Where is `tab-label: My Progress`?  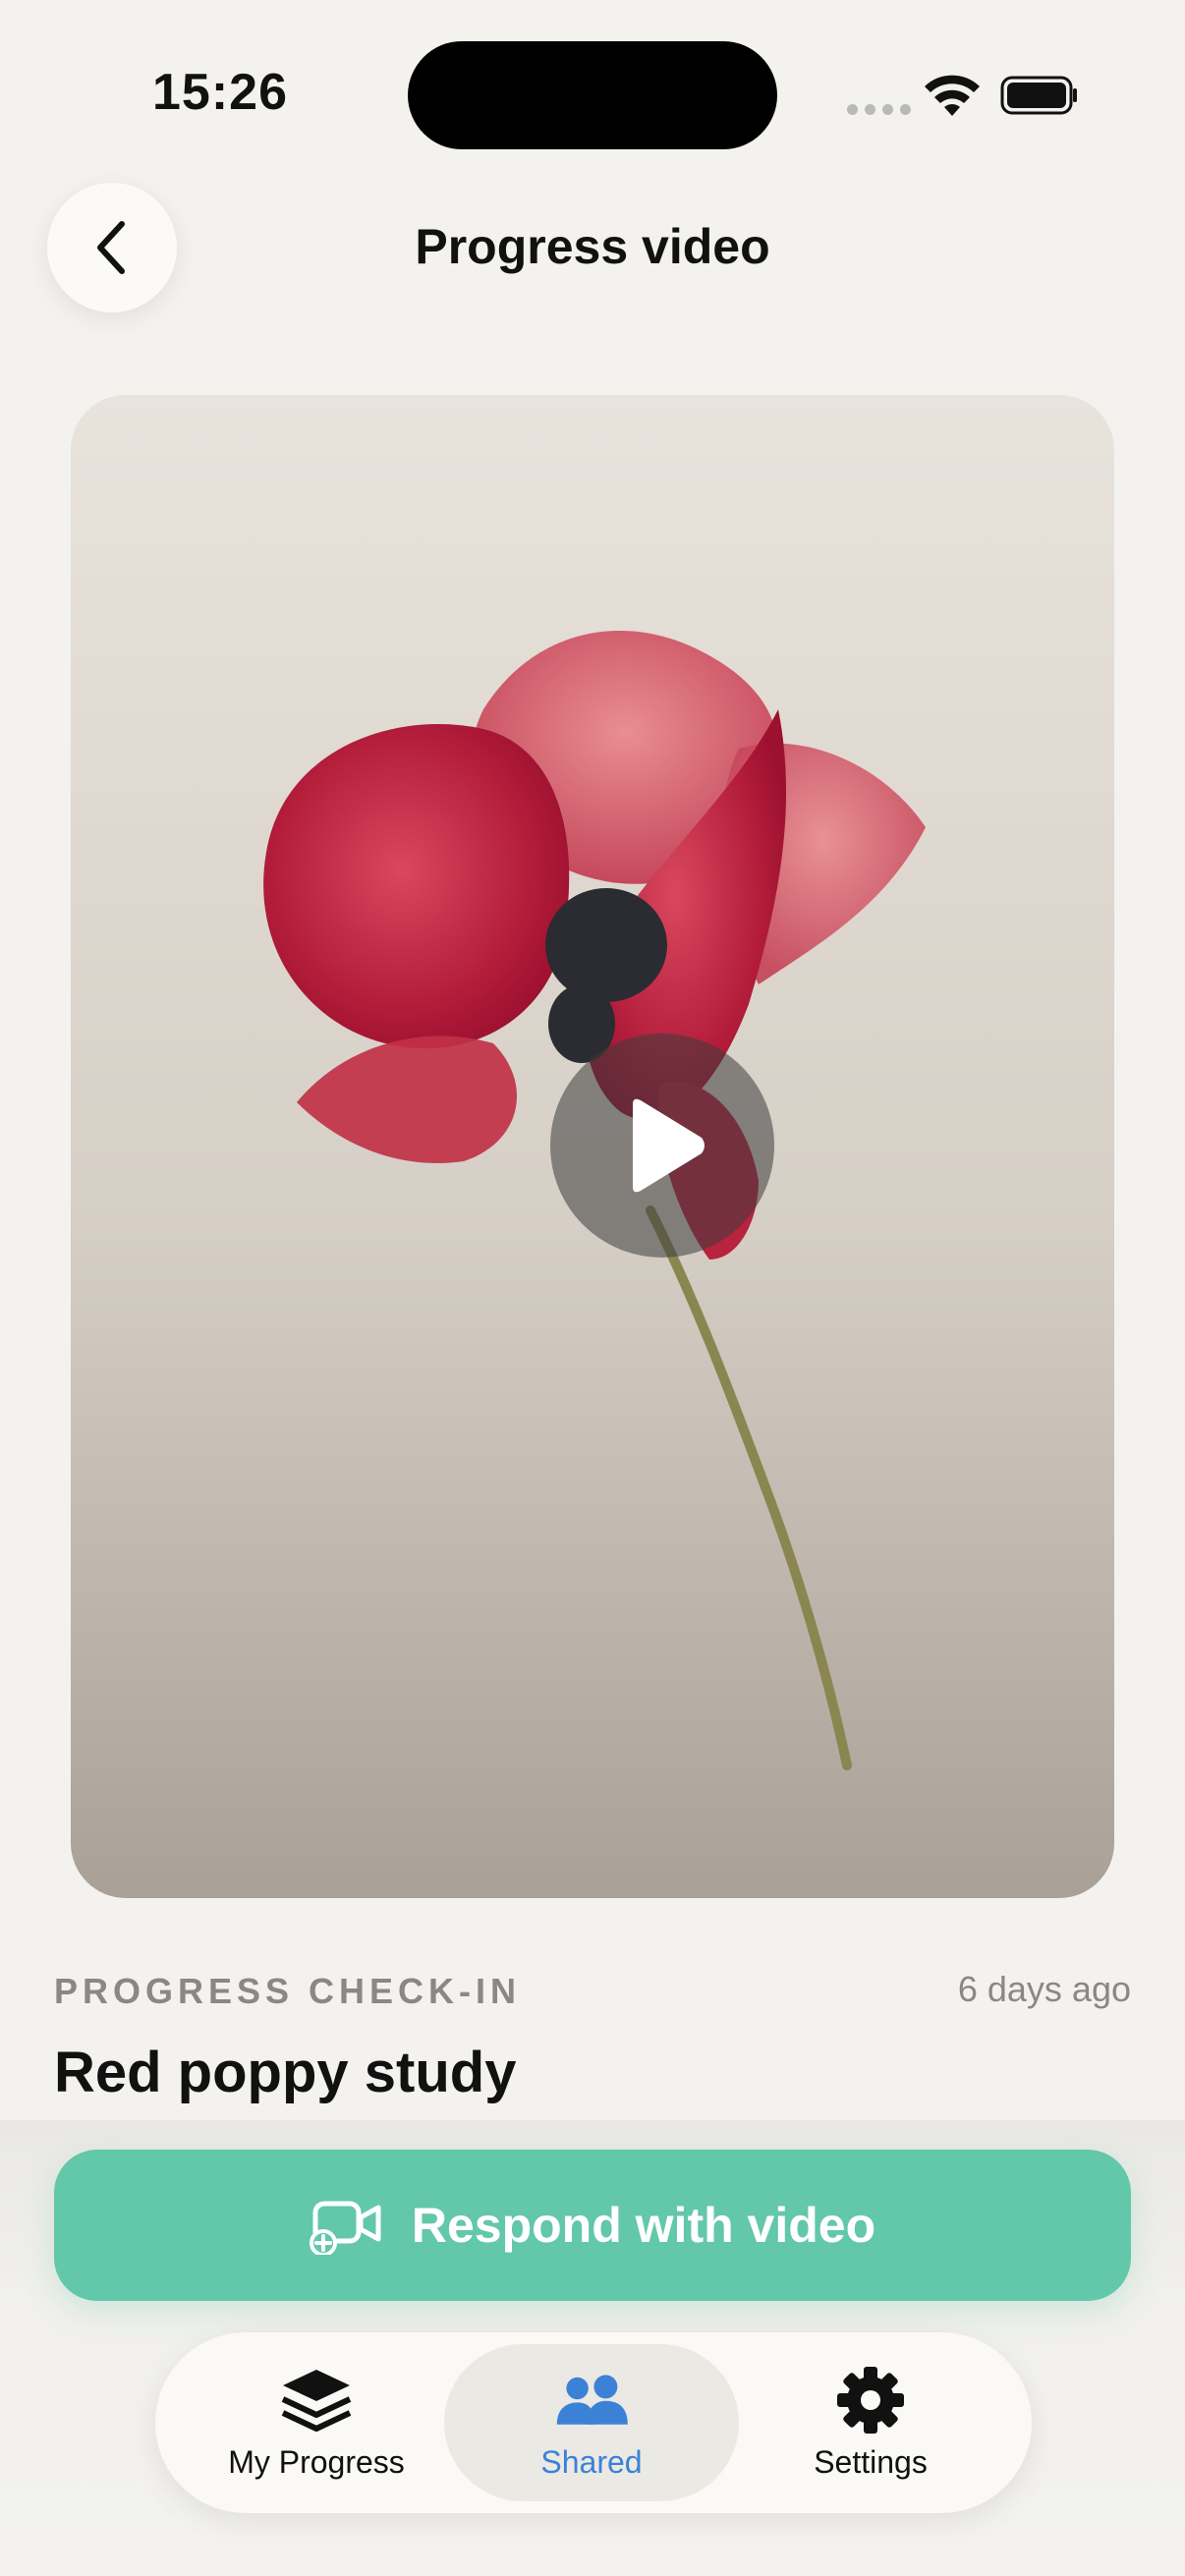 tab-label: My Progress is located at coordinates (317, 2461).